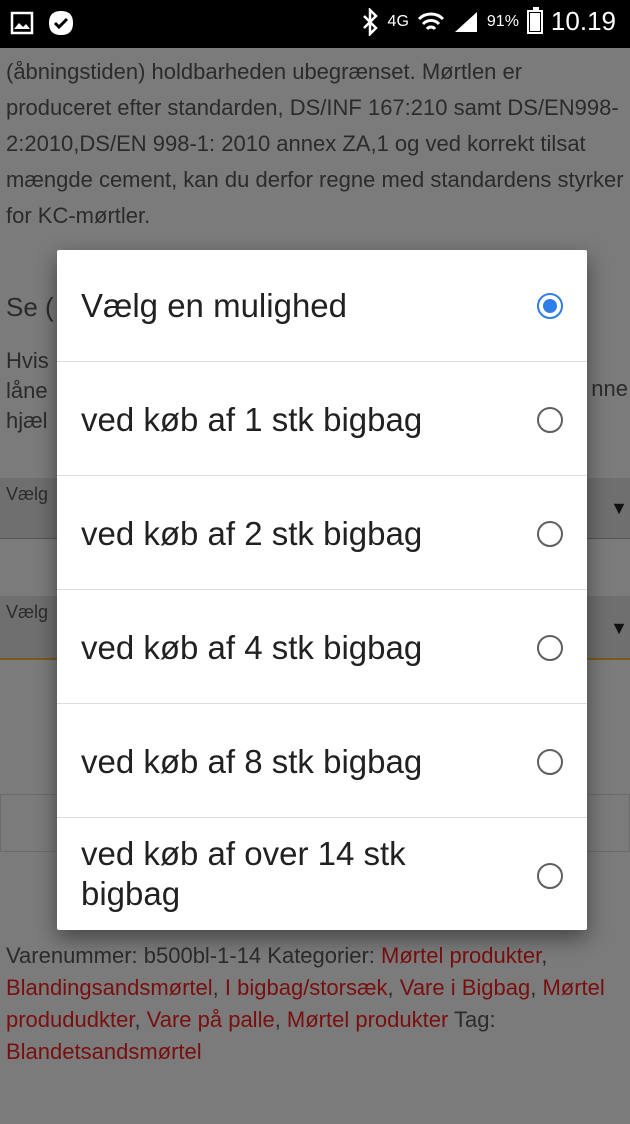  What do you see at coordinates (465, 987) in the screenshot?
I see `category-link: Vare i Bigbag` at bounding box center [465, 987].